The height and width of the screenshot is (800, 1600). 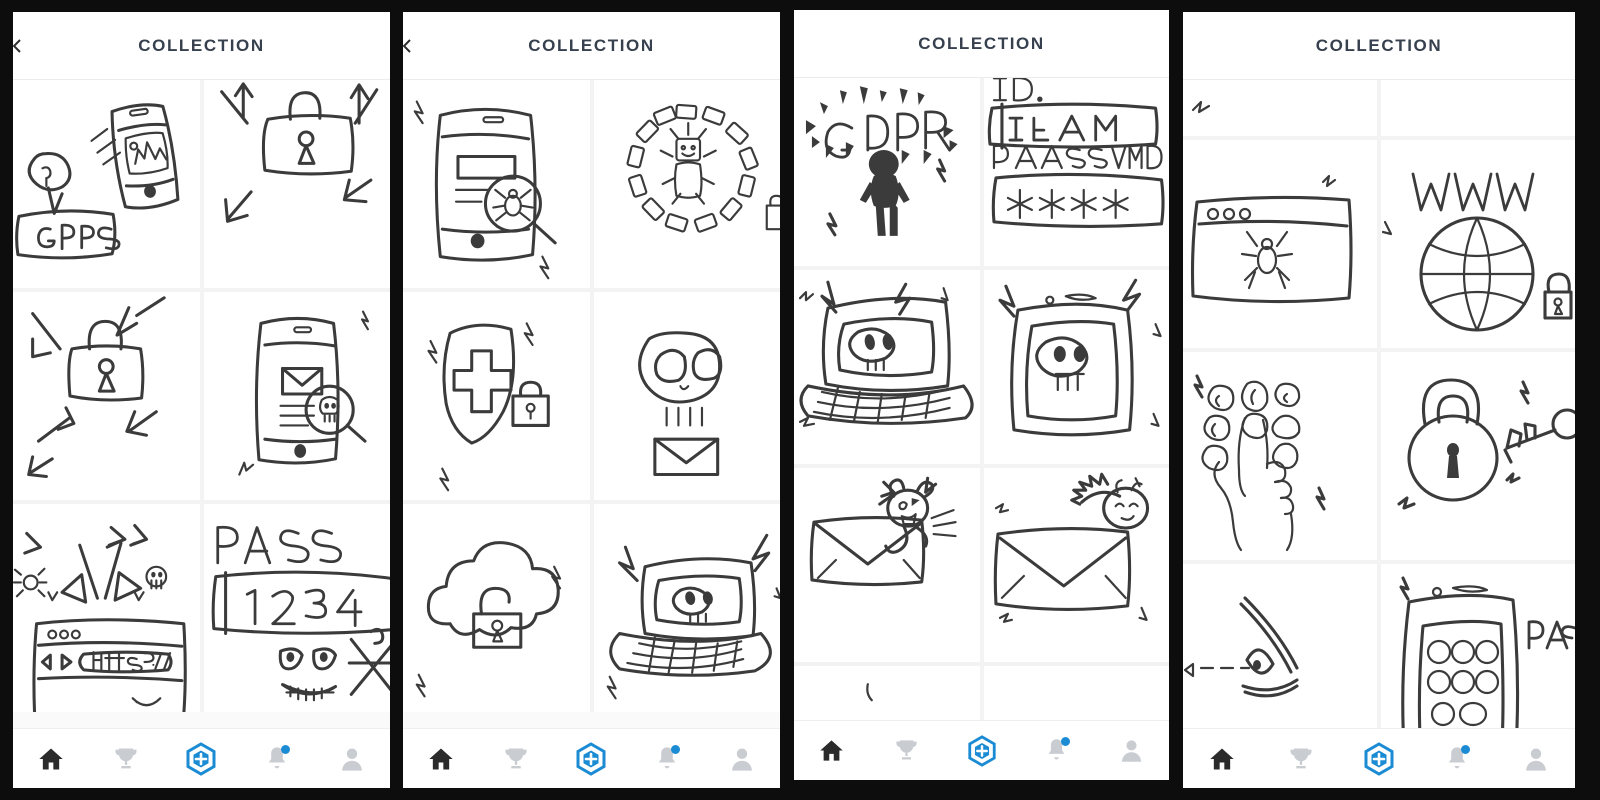 What do you see at coordinates (496, 608) in the screenshot?
I see `collection-card-cloud-unlocked` at bounding box center [496, 608].